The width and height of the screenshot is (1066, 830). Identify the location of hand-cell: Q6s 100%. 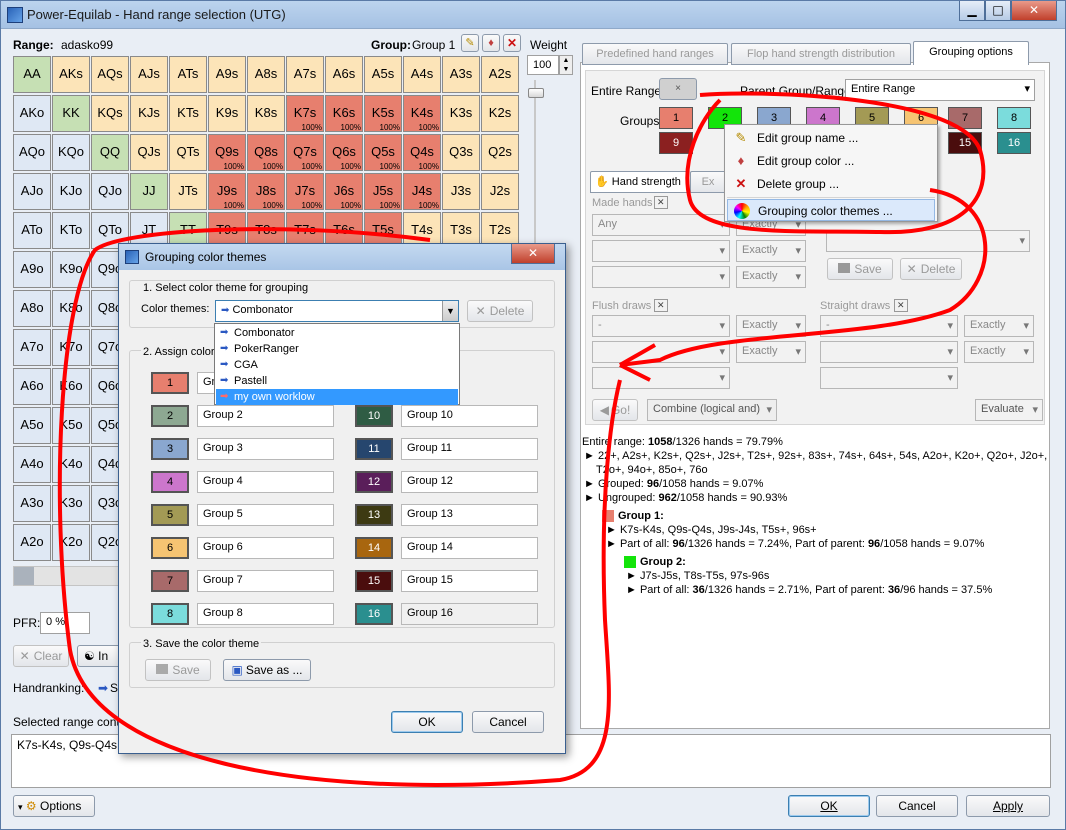
(344, 152).